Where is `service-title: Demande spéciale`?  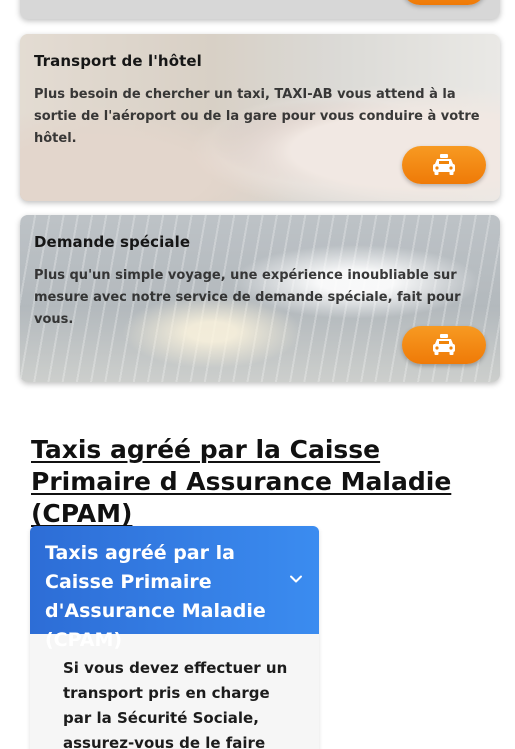 service-title: Demande spéciale is located at coordinates (112, 242).